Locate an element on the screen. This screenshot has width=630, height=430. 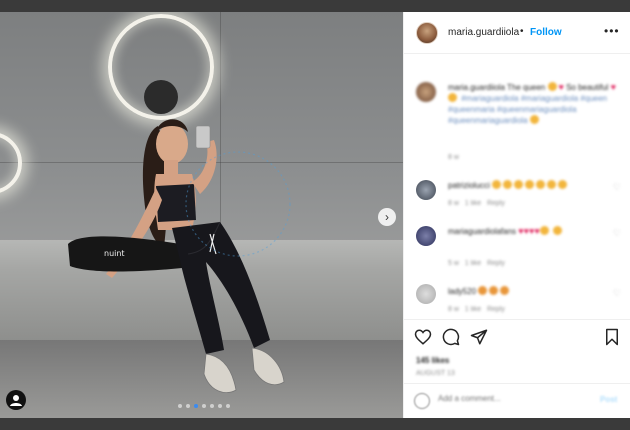
comment-time: 5 w is located at coordinates (453, 263).